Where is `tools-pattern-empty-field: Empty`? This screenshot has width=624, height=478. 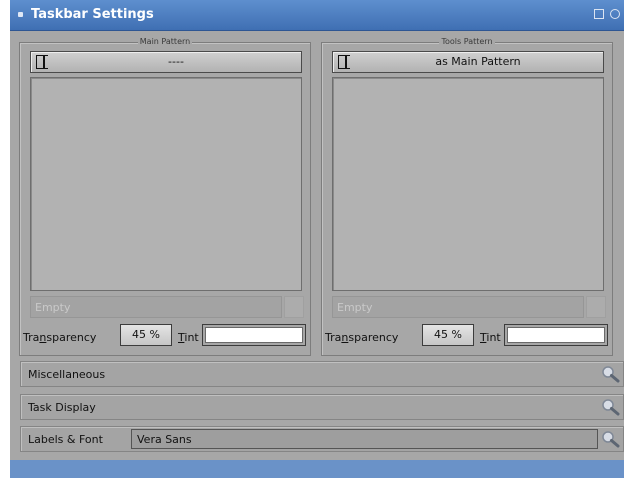 tools-pattern-empty-field: Empty is located at coordinates (458, 307).